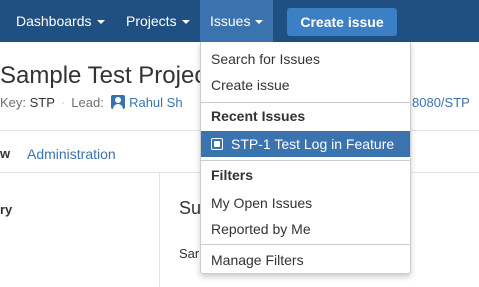 This screenshot has width=479, height=287. Describe the element at coordinates (106, 75) in the screenshot. I see `project-title: Sample Test Project` at that location.